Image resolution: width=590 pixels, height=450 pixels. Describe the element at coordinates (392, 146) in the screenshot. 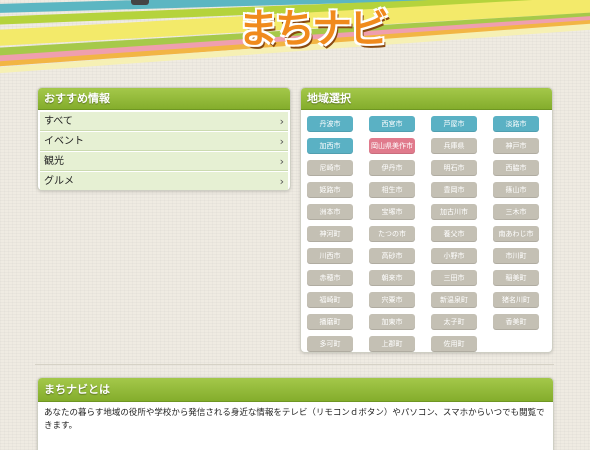

I see `city-button: 岡山県美作市` at that location.